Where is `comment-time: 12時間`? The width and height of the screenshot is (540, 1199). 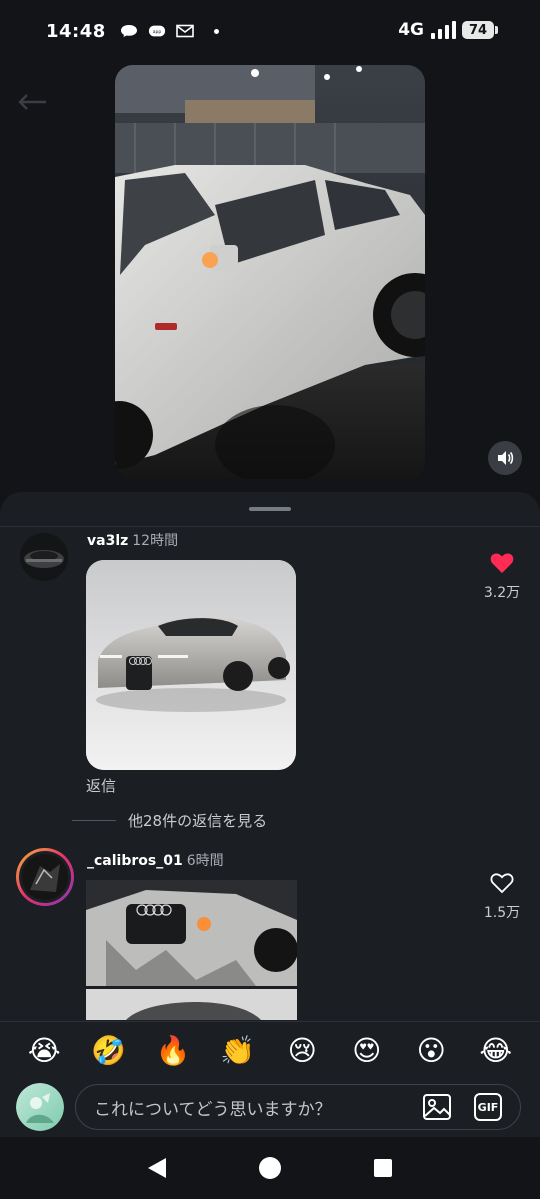
comment-time: 12時間 is located at coordinates (155, 541).